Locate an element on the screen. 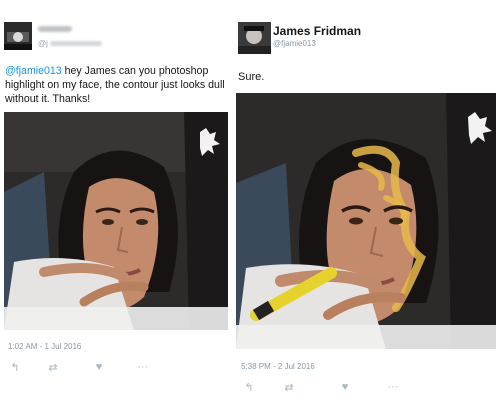  tweet-timestamp: 5:38 PM - 2 Jul 2016 is located at coordinates (278, 366).